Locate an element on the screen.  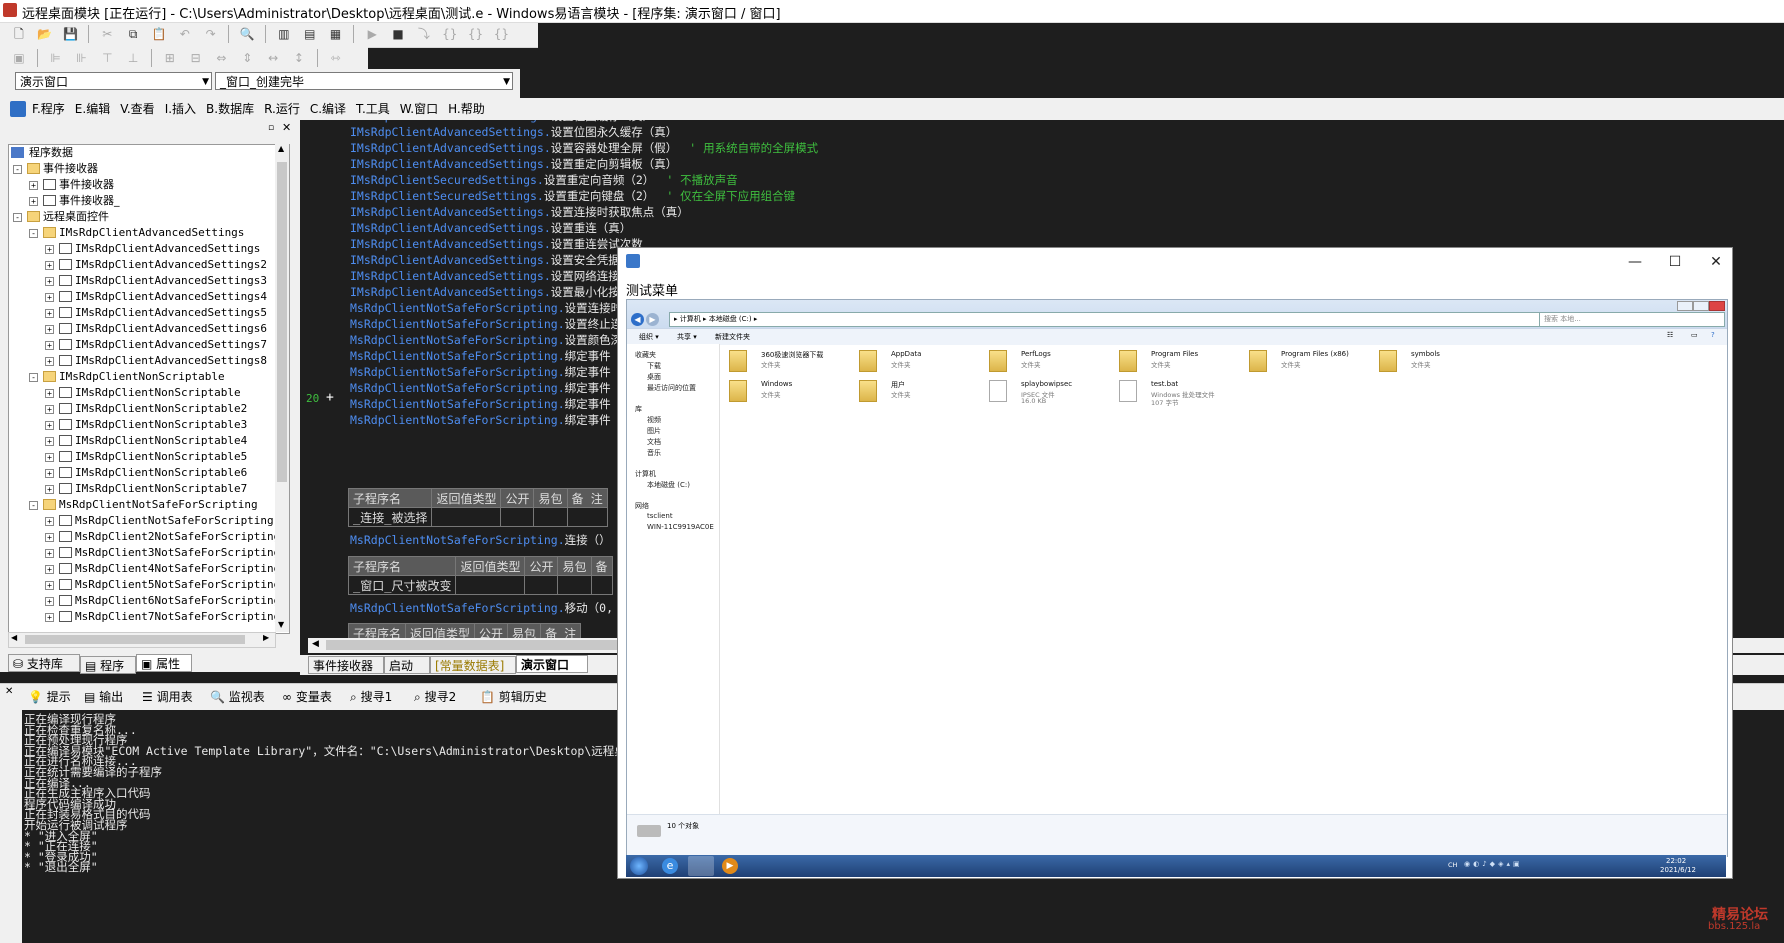
new-folder-button: 新建文件夹 is located at coordinates (732, 337).